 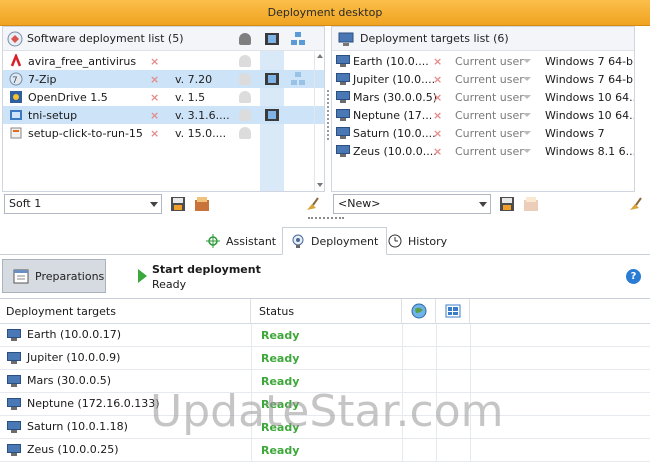 I want to click on panel-divider, so click(x=328, y=115).